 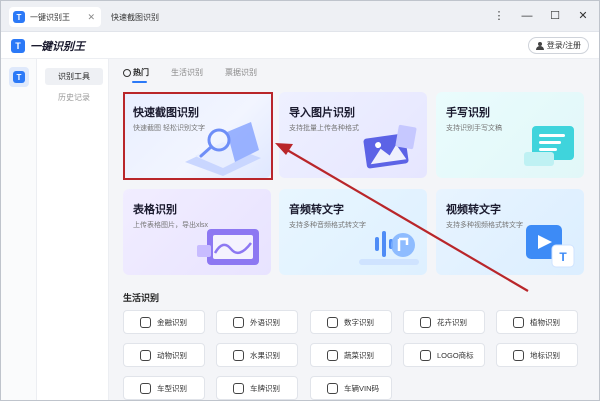 What do you see at coordinates (50, 17) in the screenshot?
I see `tab-home-label: 一键识别王` at bounding box center [50, 17].